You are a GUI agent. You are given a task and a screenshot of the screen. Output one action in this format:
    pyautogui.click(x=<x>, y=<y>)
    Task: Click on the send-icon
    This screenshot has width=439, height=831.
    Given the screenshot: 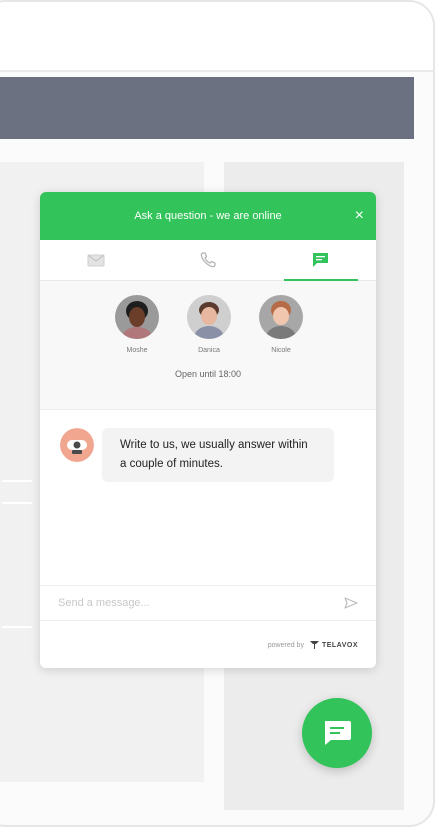 What is the action you would take?
    pyautogui.click(x=351, y=603)
    